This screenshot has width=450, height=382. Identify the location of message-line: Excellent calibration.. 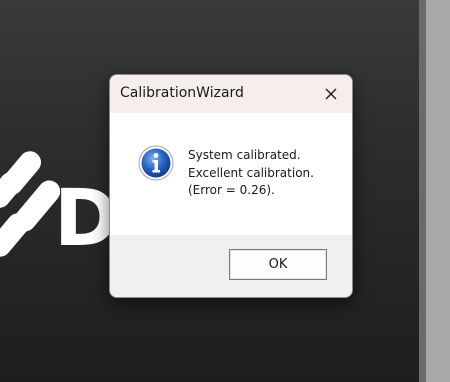
(251, 172).